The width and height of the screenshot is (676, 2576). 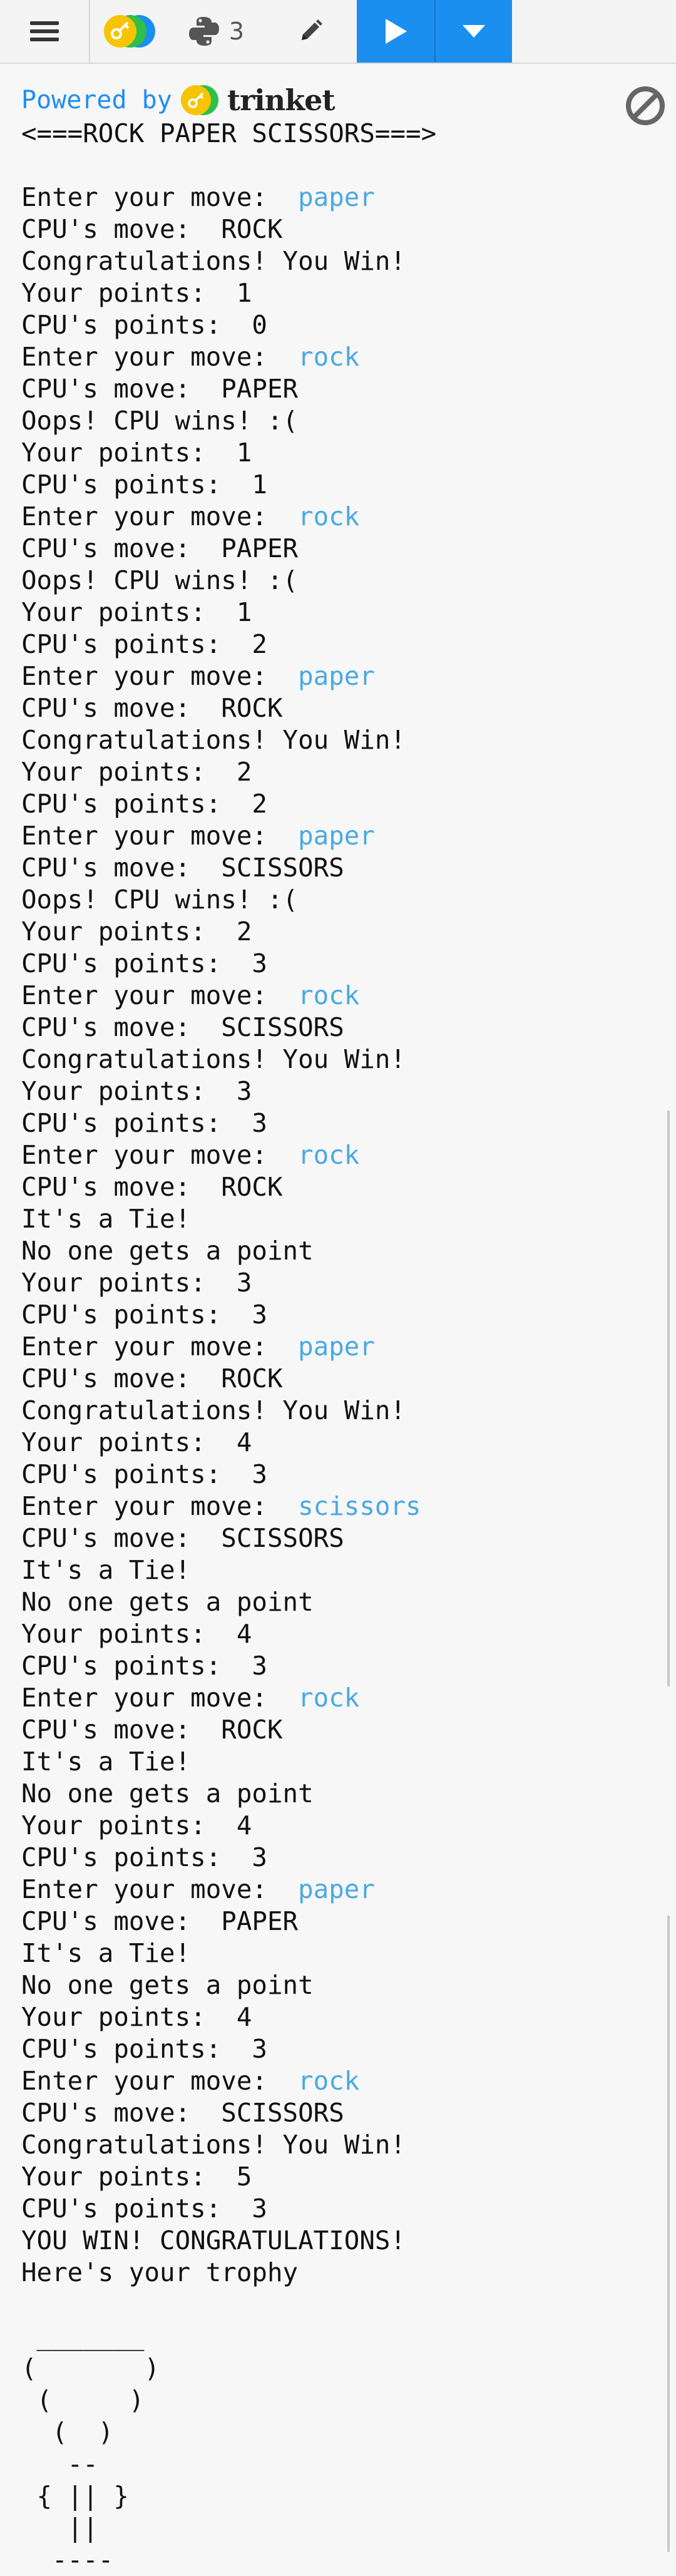 What do you see at coordinates (668, 1398) in the screenshot?
I see `scrollbar-track-upper` at bounding box center [668, 1398].